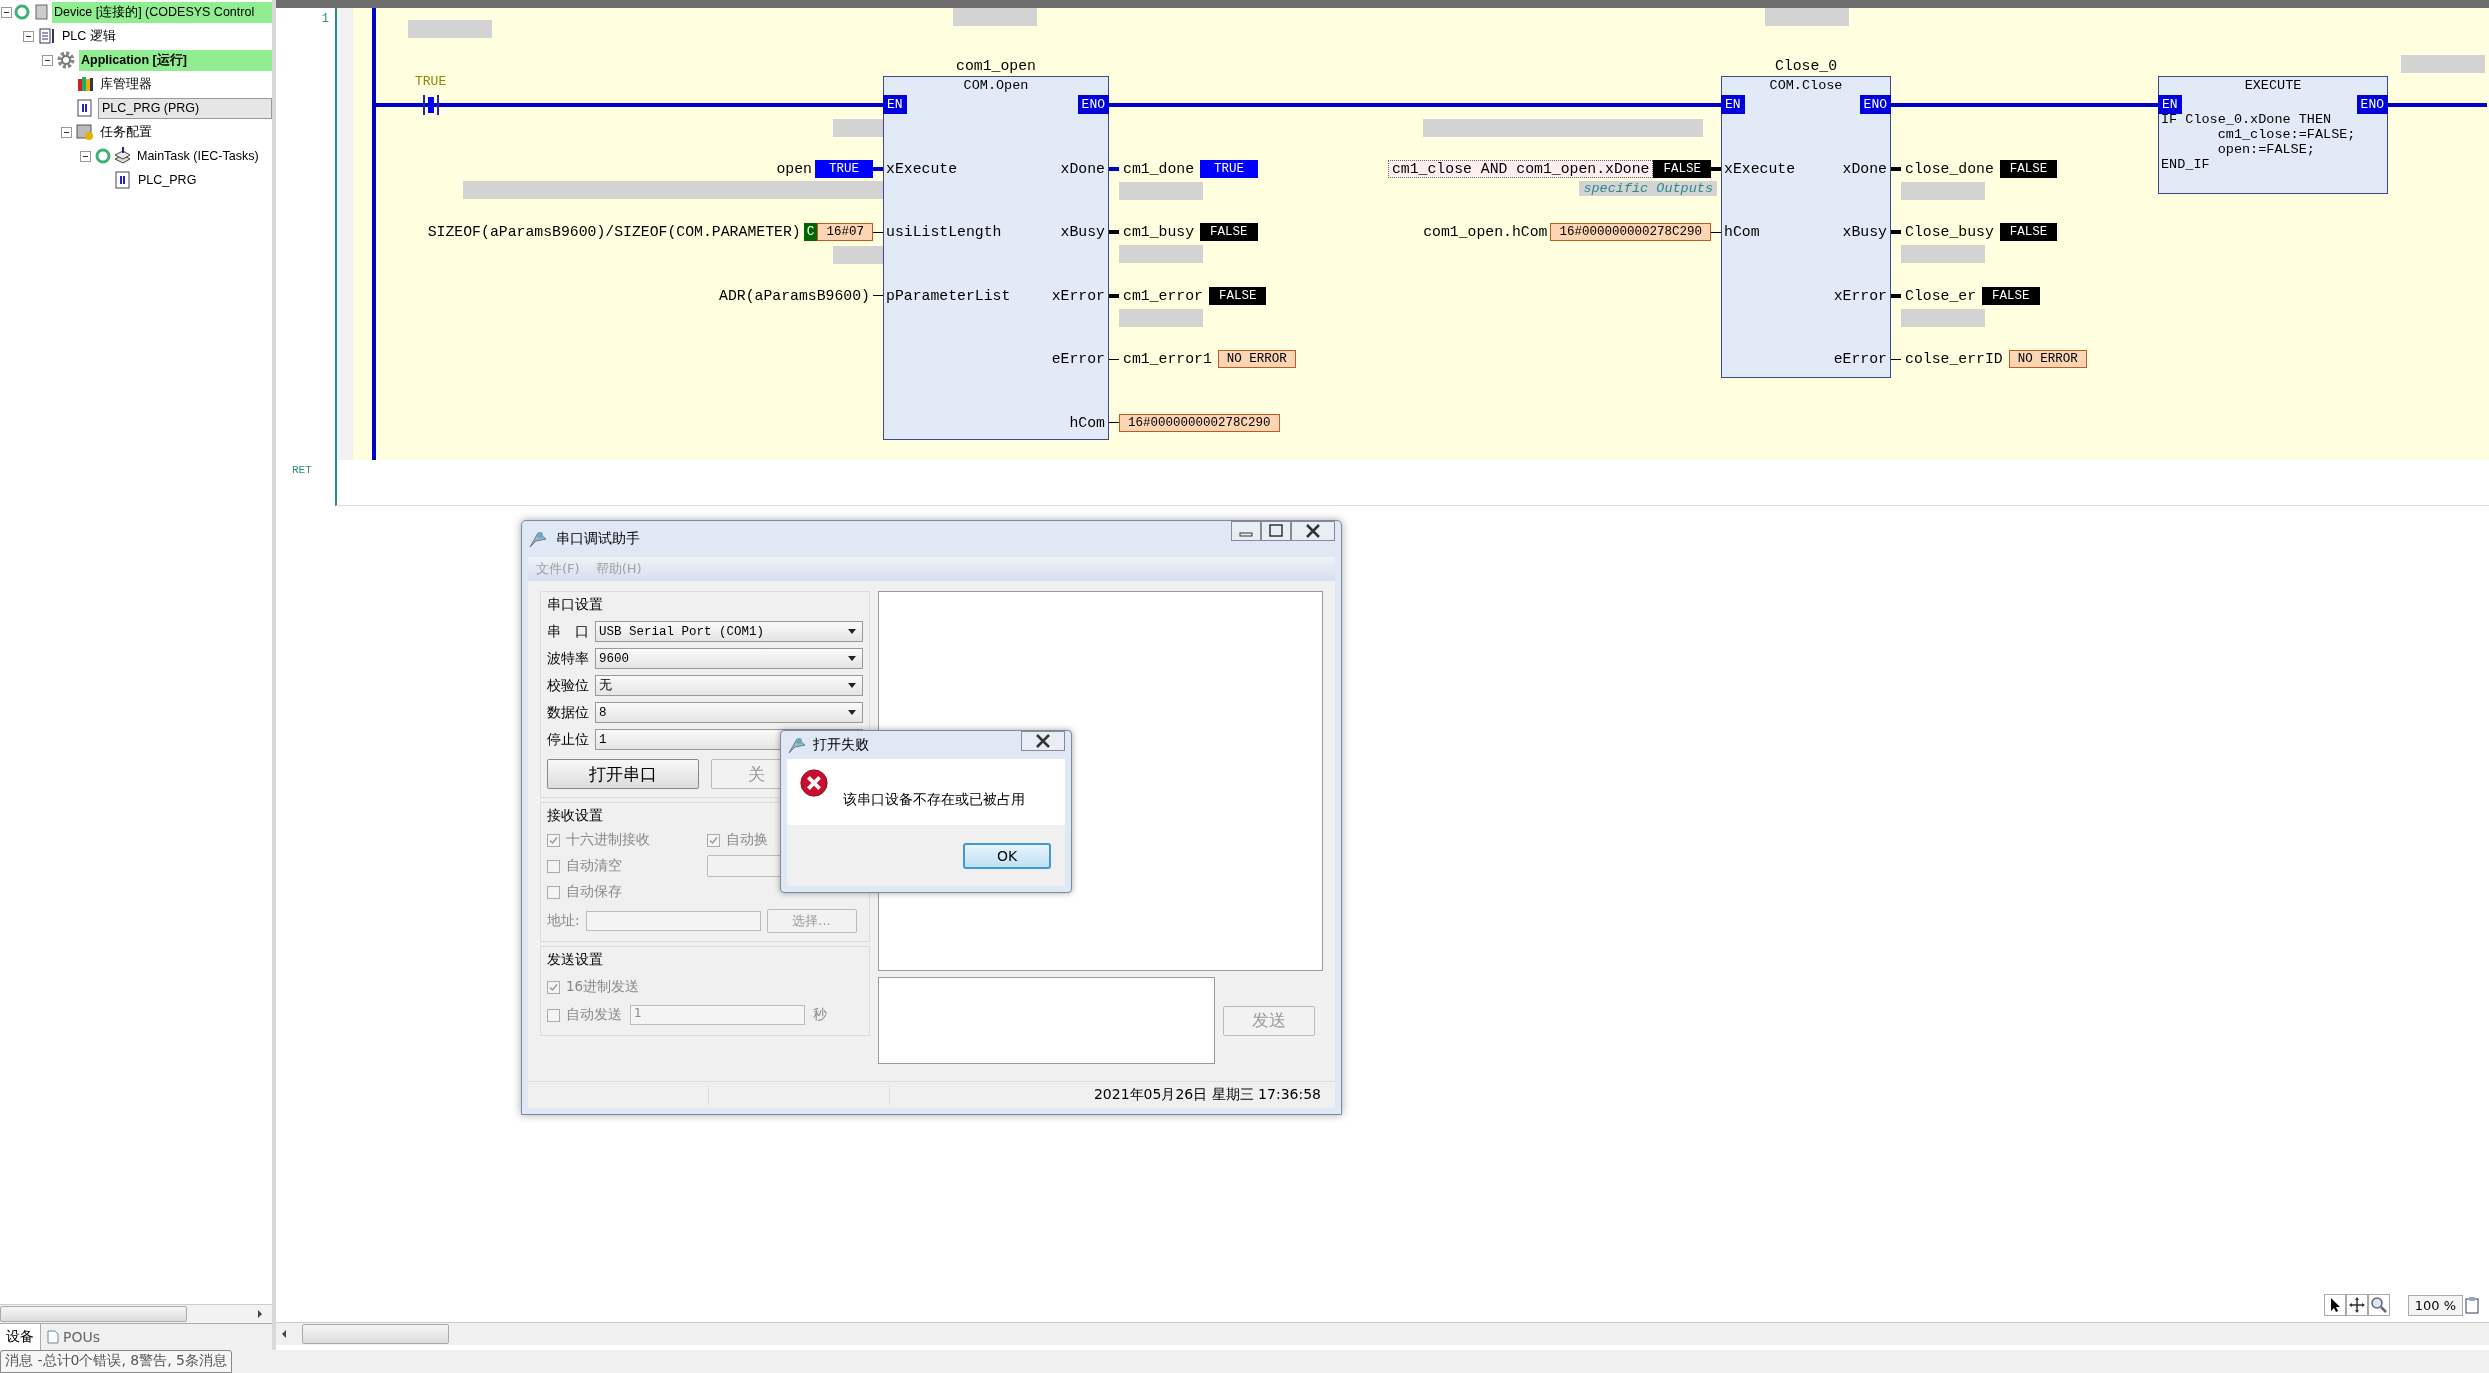 This screenshot has width=2489, height=1373. Describe the element at coordinates (1229, 168) in the screenshot. I see `value-box: TRUE` at that location.